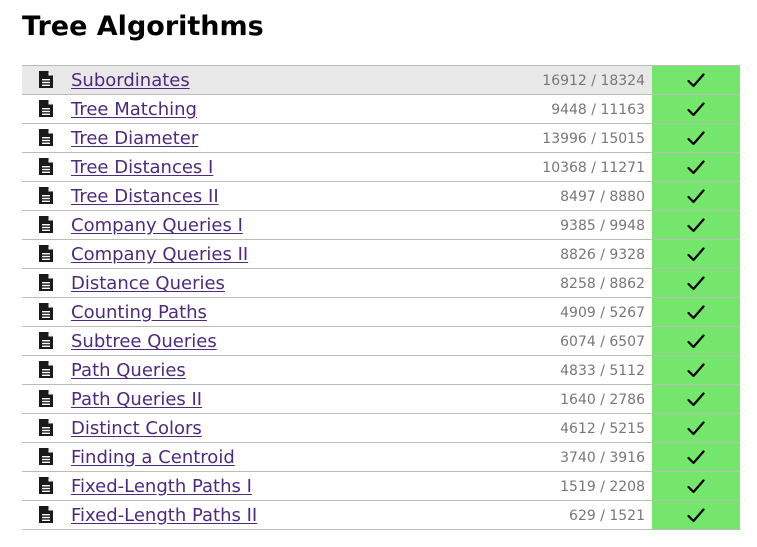 The width and height of the screenshot is (757, 547). Describe the element at coordinates (136, 400) in the screenshot. I see `task-link: Path Queries II` at that location.